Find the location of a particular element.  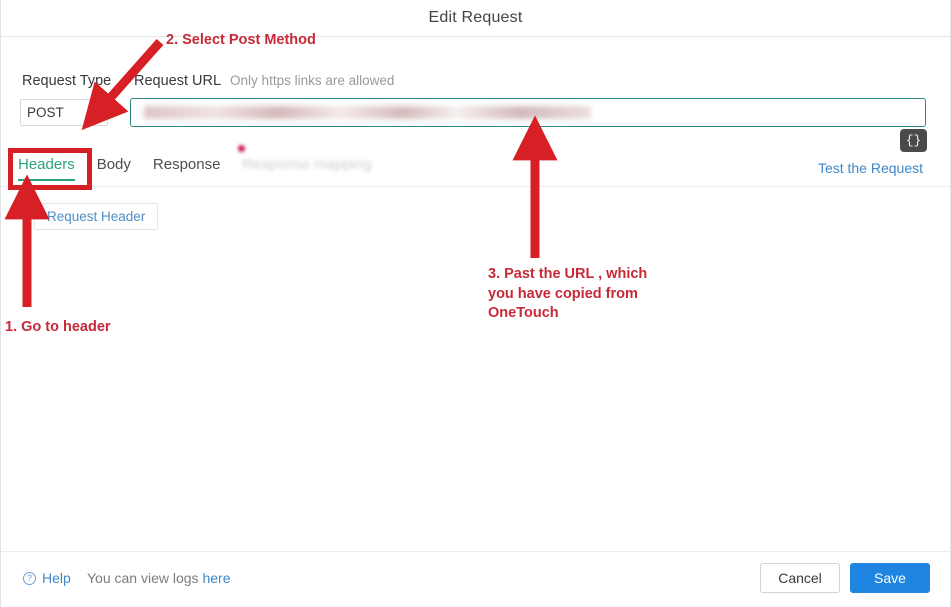

help-link: ? Help is located at coordinates (47, 578).